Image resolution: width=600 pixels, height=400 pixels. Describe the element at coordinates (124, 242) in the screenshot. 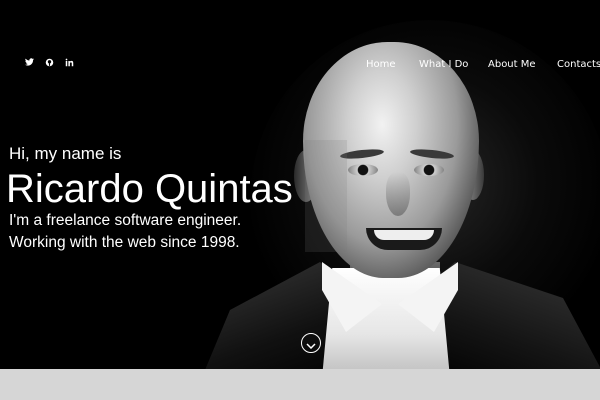

I see `hero-tagline-2: Working with the web since 1998.` at that location.